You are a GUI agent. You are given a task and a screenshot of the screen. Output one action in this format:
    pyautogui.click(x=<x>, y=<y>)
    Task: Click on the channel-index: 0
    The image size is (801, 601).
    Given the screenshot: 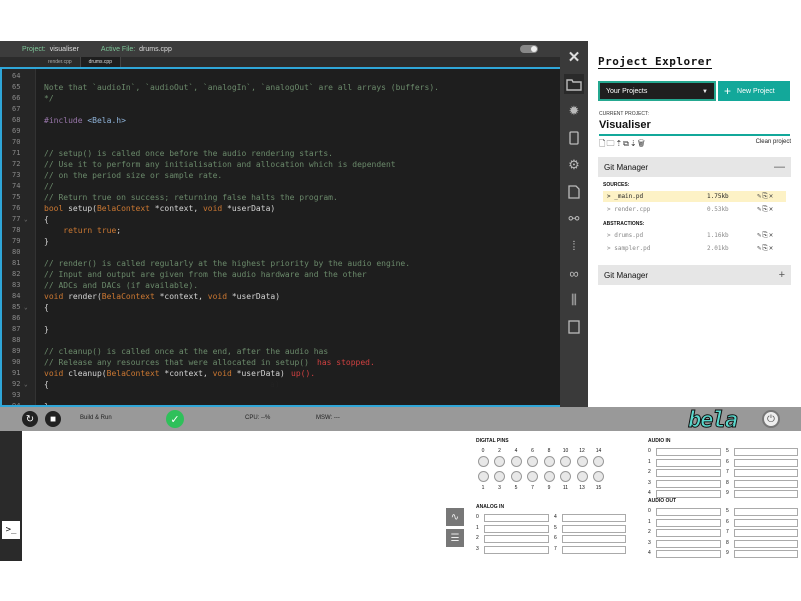 What is the action you would take?
    pyautogui.click(x=649, y=511)
    